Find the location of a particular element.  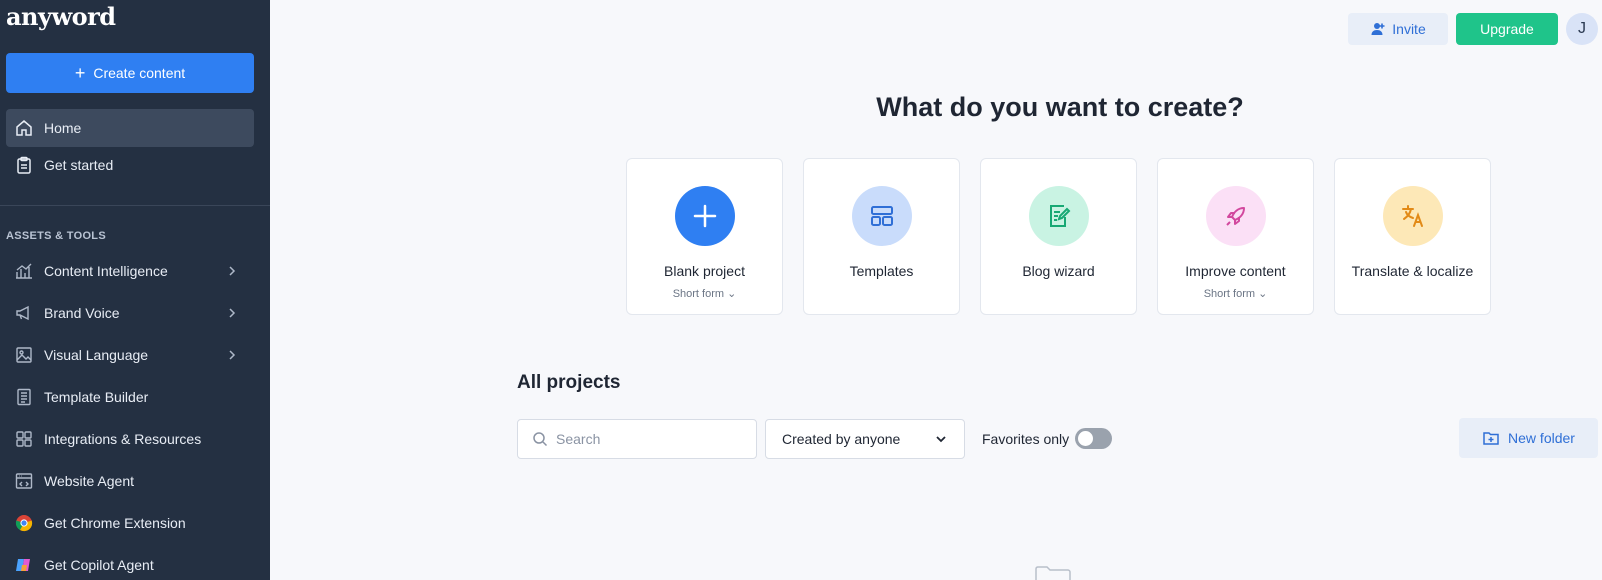

search-box is located at coordinates (637, 439).